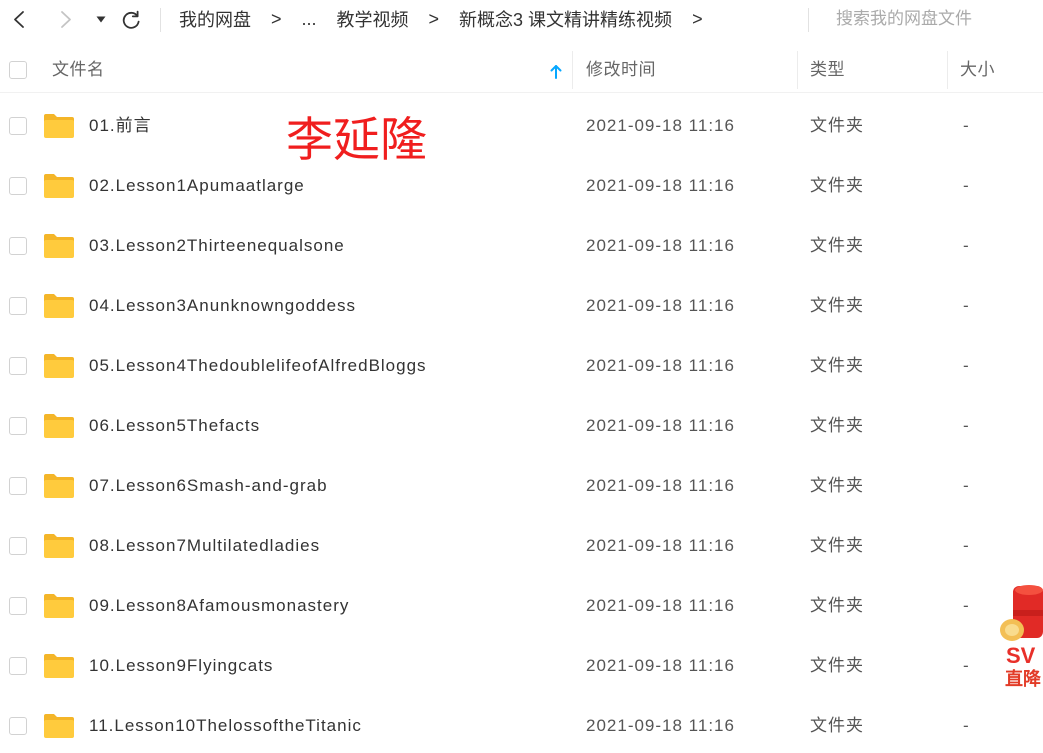  What do you see at coordinates (521, 123) in the screenshot?
I see `folder-row: 01.前言 2021-09-18 11:16 文件夹 -` at bounding box center [521, 123].